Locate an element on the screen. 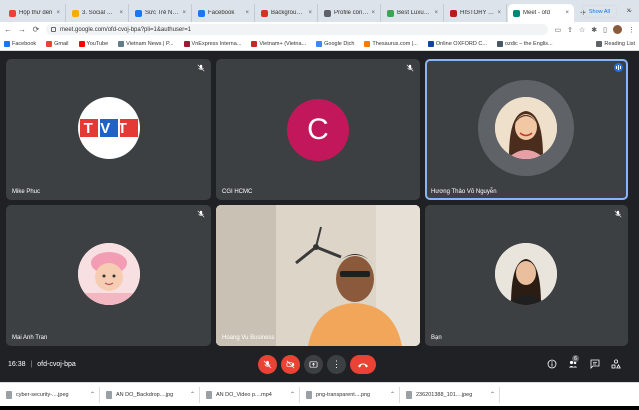 The height and width of the screenshot is (410, 639). forward-icon: → is located at coordinates (22, 29).